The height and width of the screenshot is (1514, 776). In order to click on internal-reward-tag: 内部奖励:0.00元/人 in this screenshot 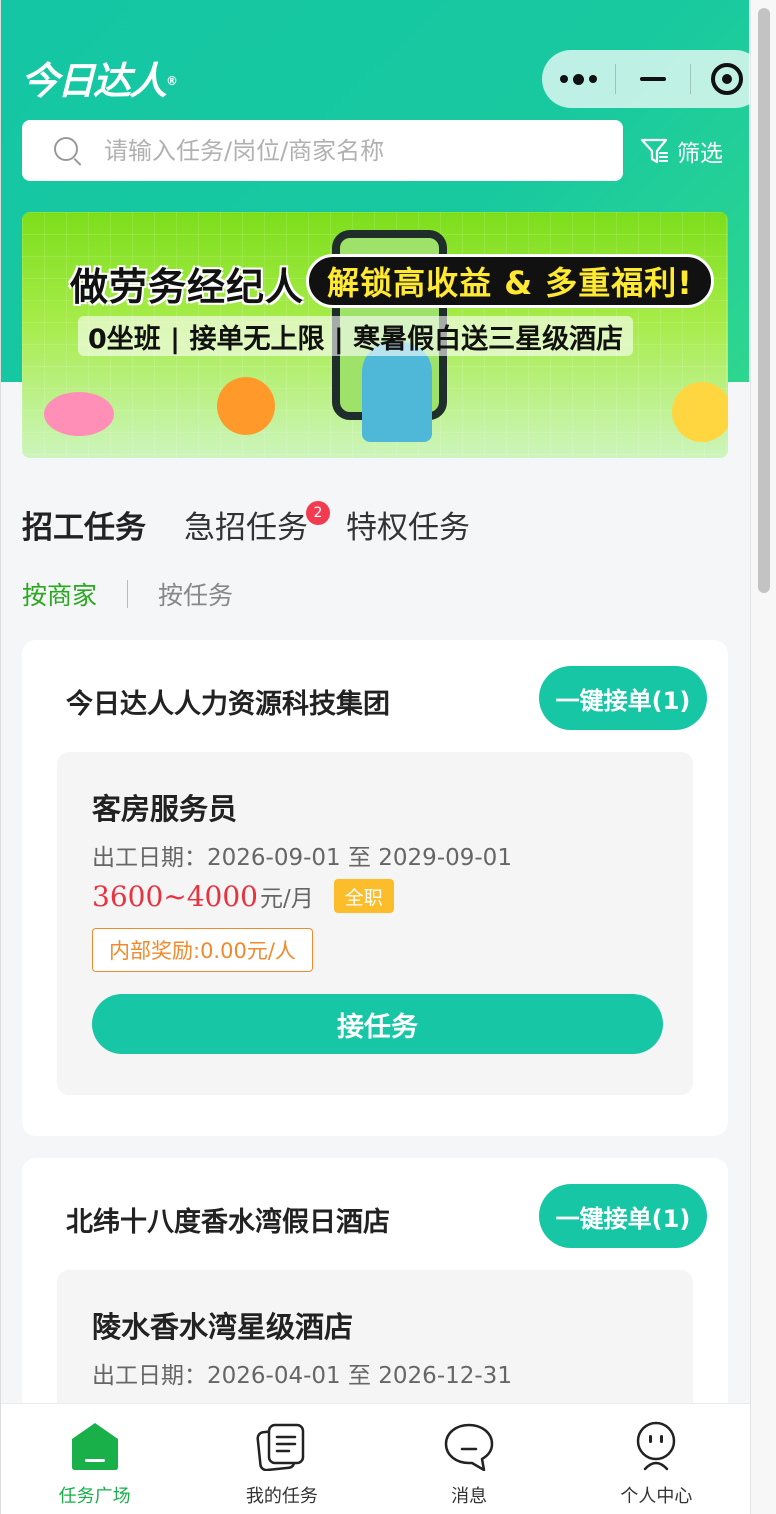, I will do `click(202, 950)`.